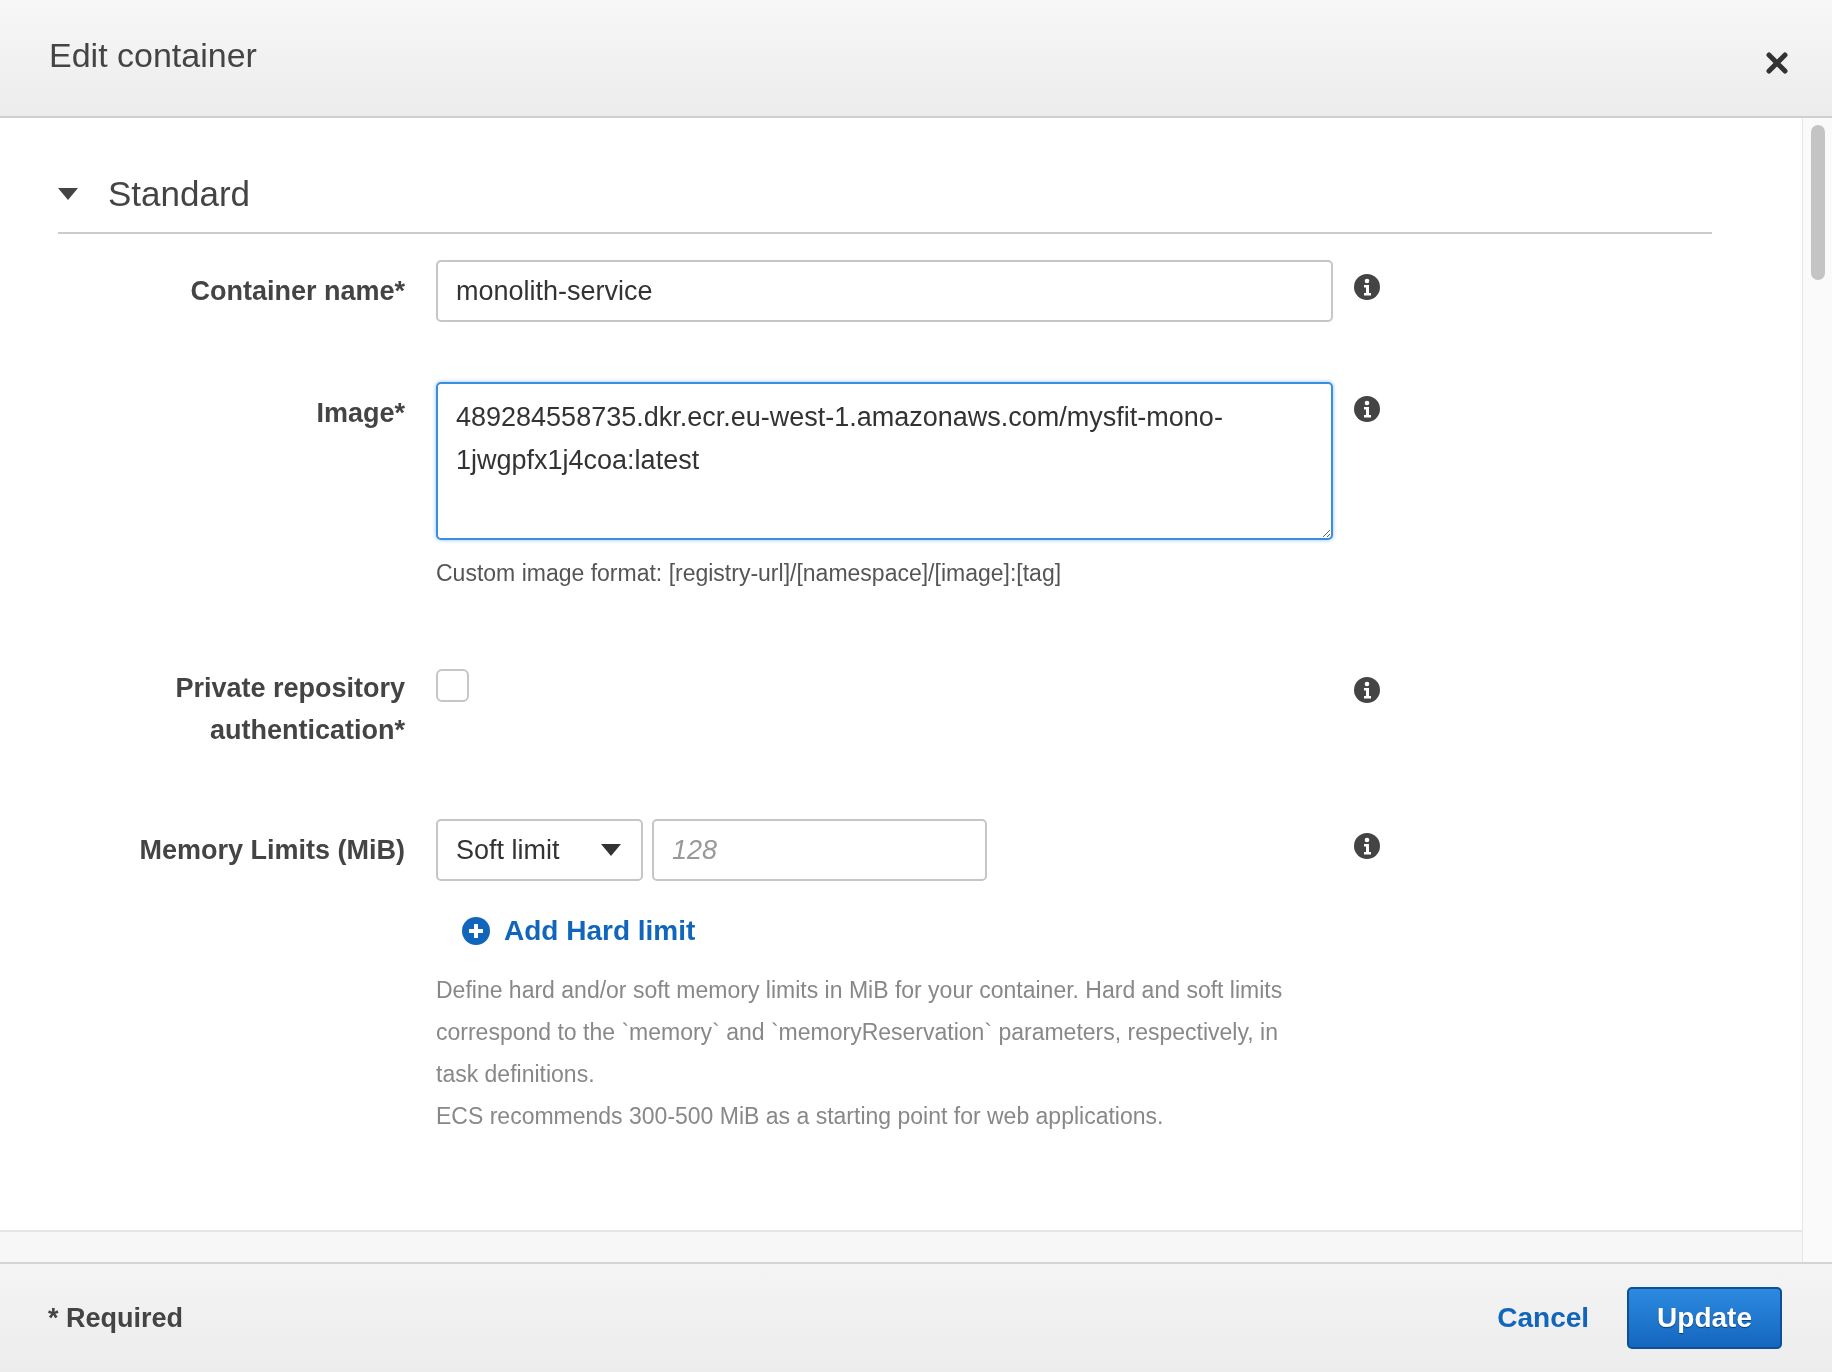  I want to click on section-title: Standard, so click(179, 194).